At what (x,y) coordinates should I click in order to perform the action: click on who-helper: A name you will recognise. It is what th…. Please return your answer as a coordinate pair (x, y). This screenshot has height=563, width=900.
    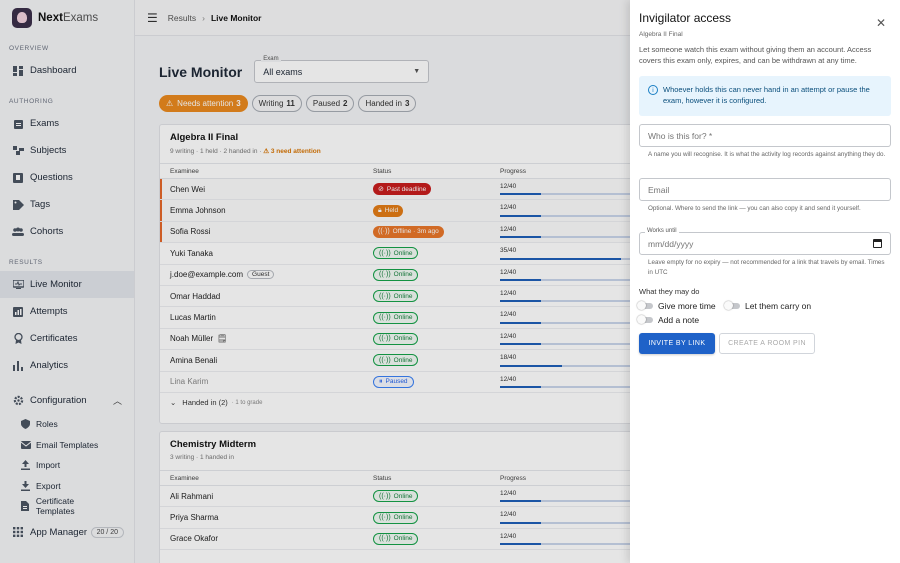
    Looking at the image, I should click on (767, 154).